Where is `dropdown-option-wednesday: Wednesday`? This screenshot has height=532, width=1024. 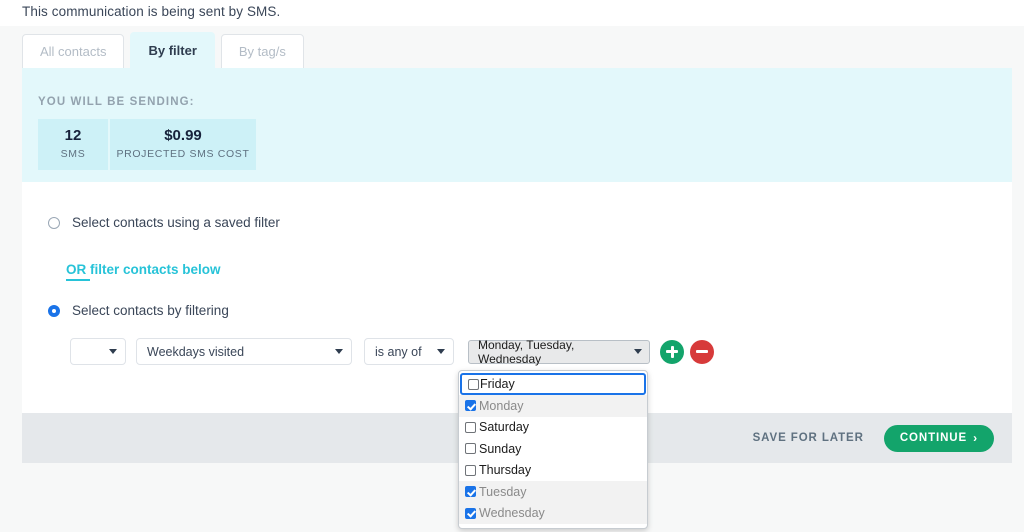 dropdown-option-wednesday: Wednesday is located at coordinates (553, 513).